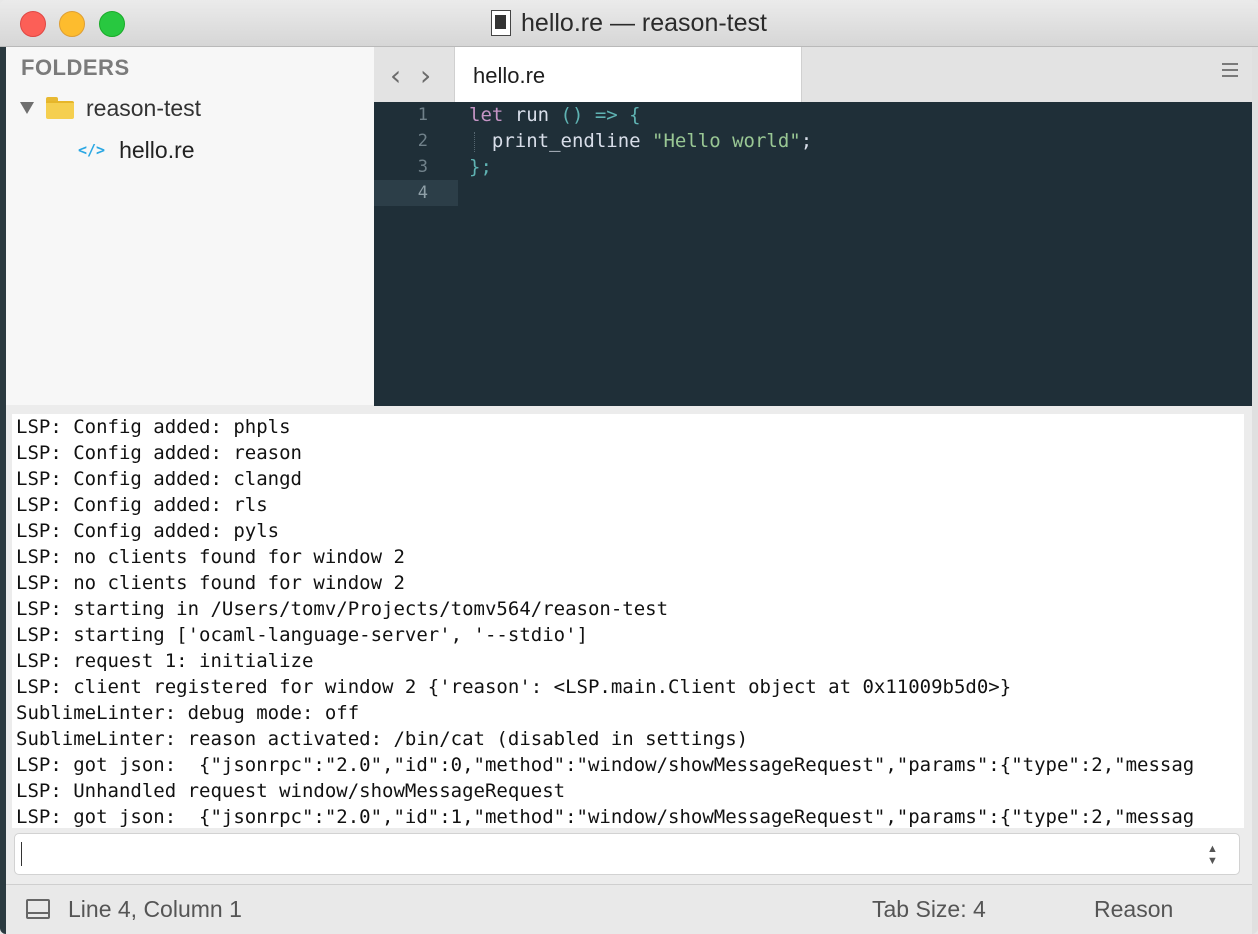  What do you see at coordinates (422, 115) in the screenshot?
I see `line-number: 1` at bounding box center [422, 115].